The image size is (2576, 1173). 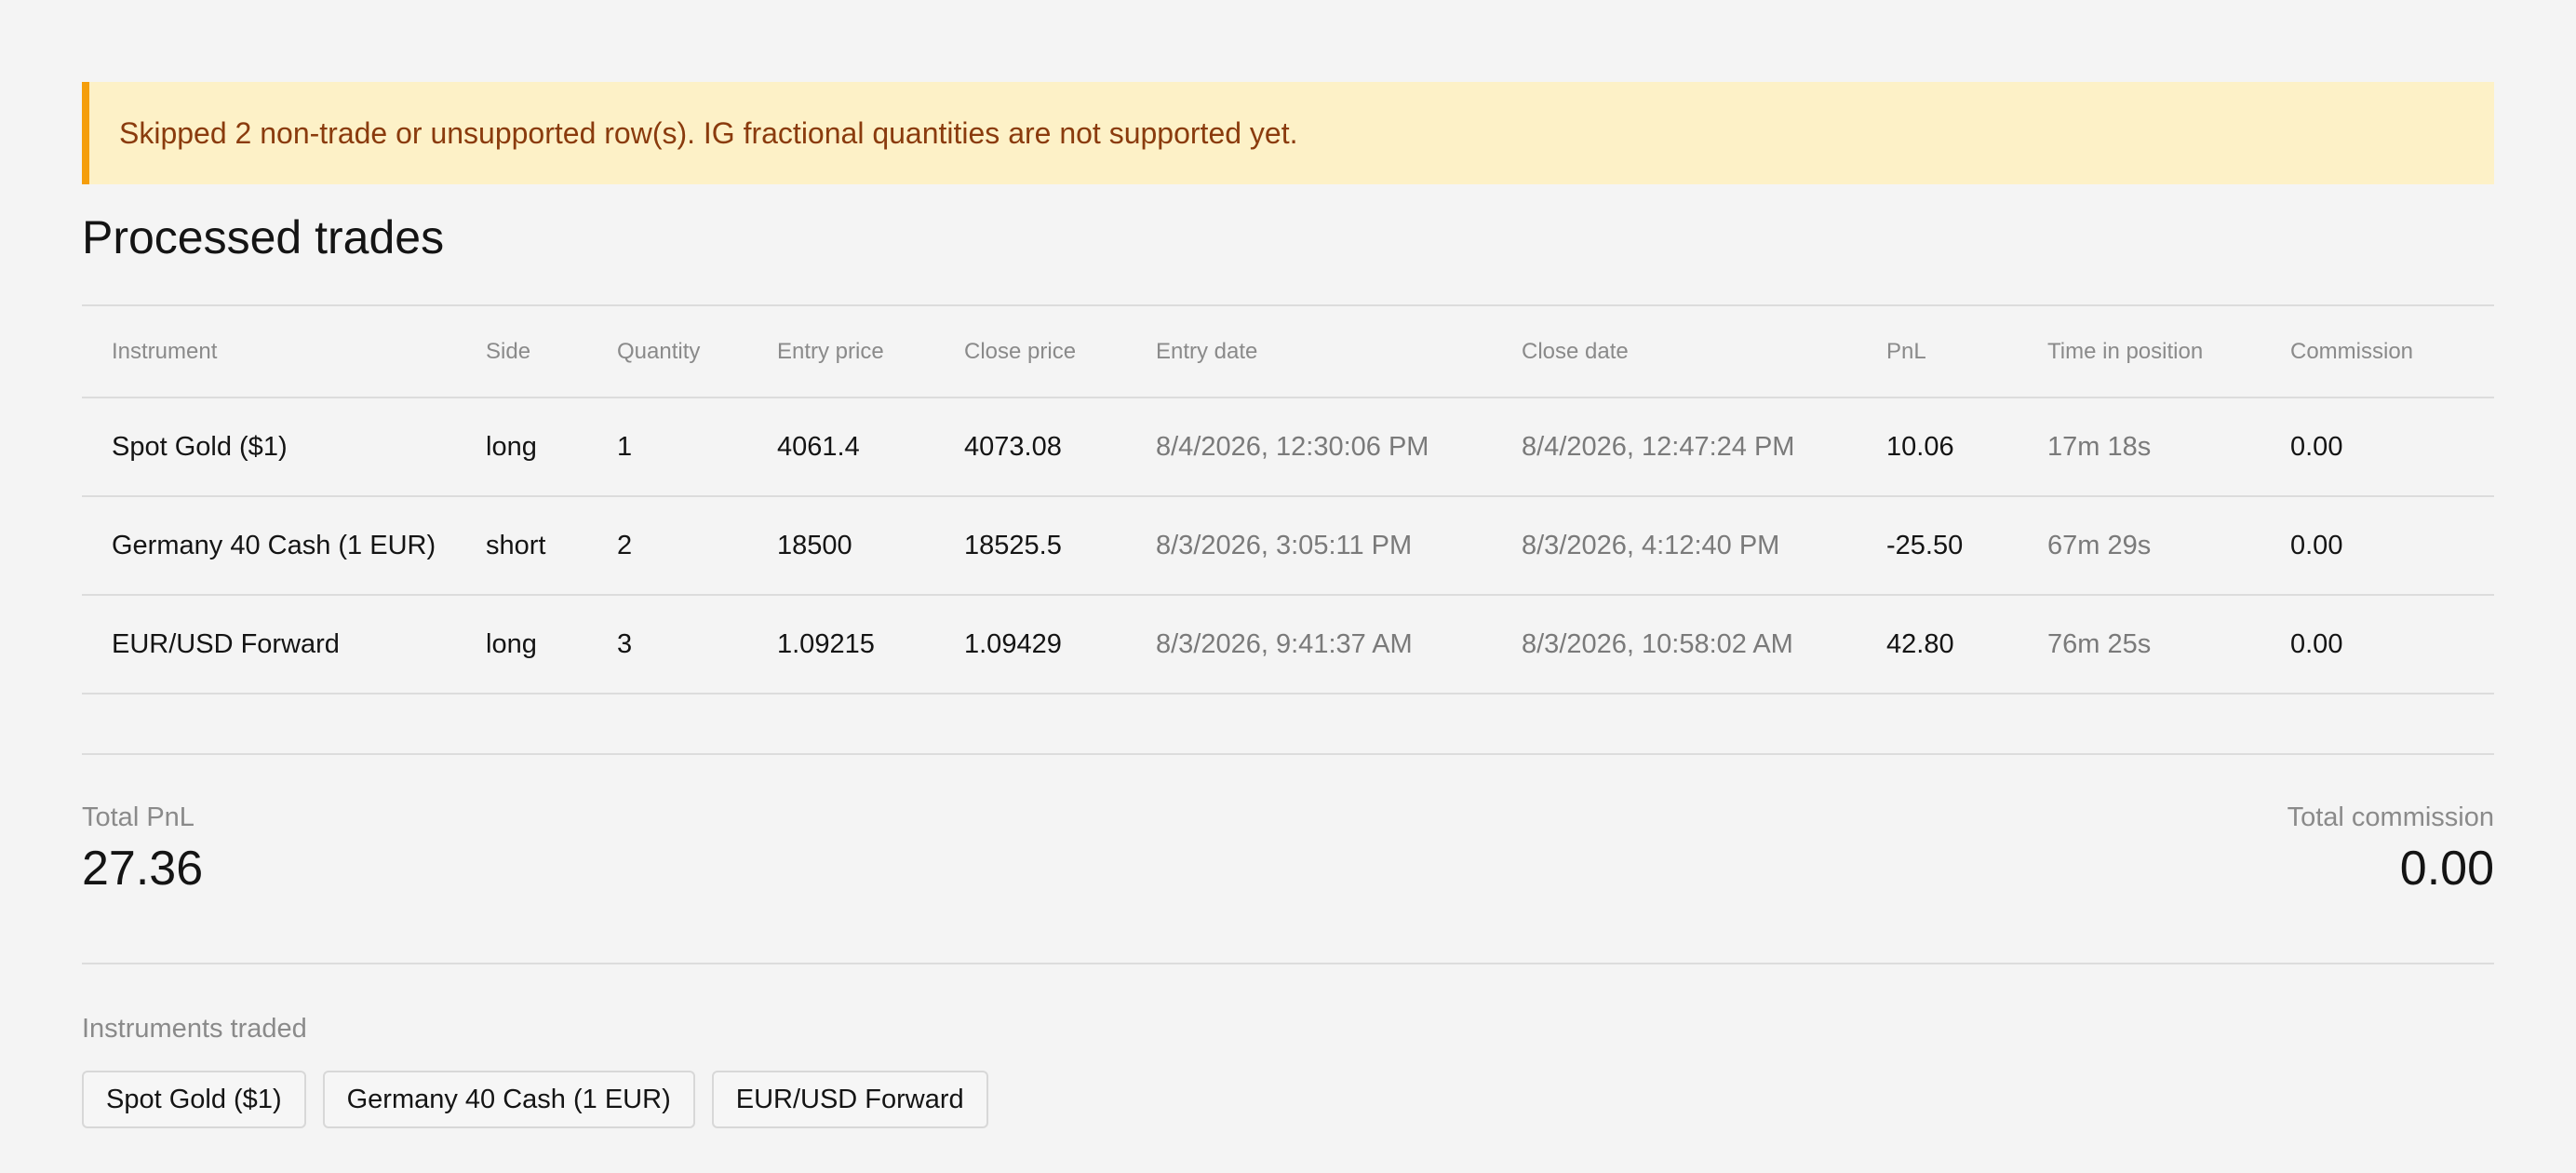 I want to click on total-pnl-label: Total PnL, so click(x=138, y=817).